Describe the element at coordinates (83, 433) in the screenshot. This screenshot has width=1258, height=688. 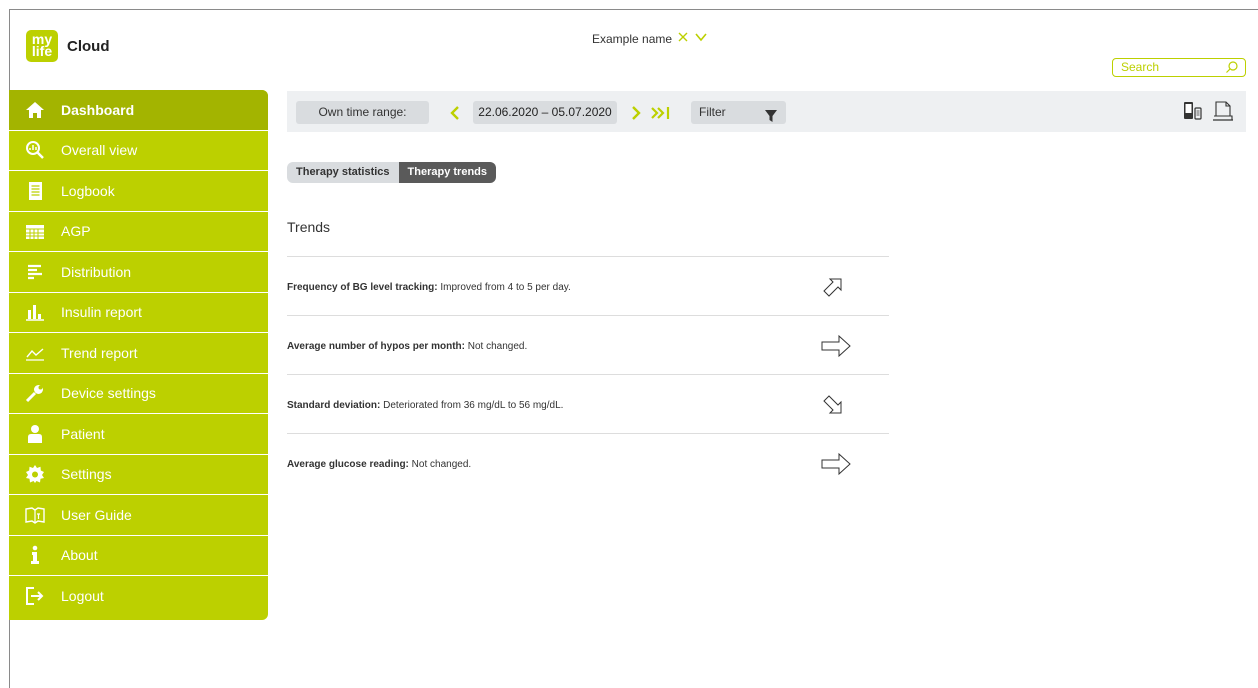
I see `sidebar-item-label: Patient` at that location.